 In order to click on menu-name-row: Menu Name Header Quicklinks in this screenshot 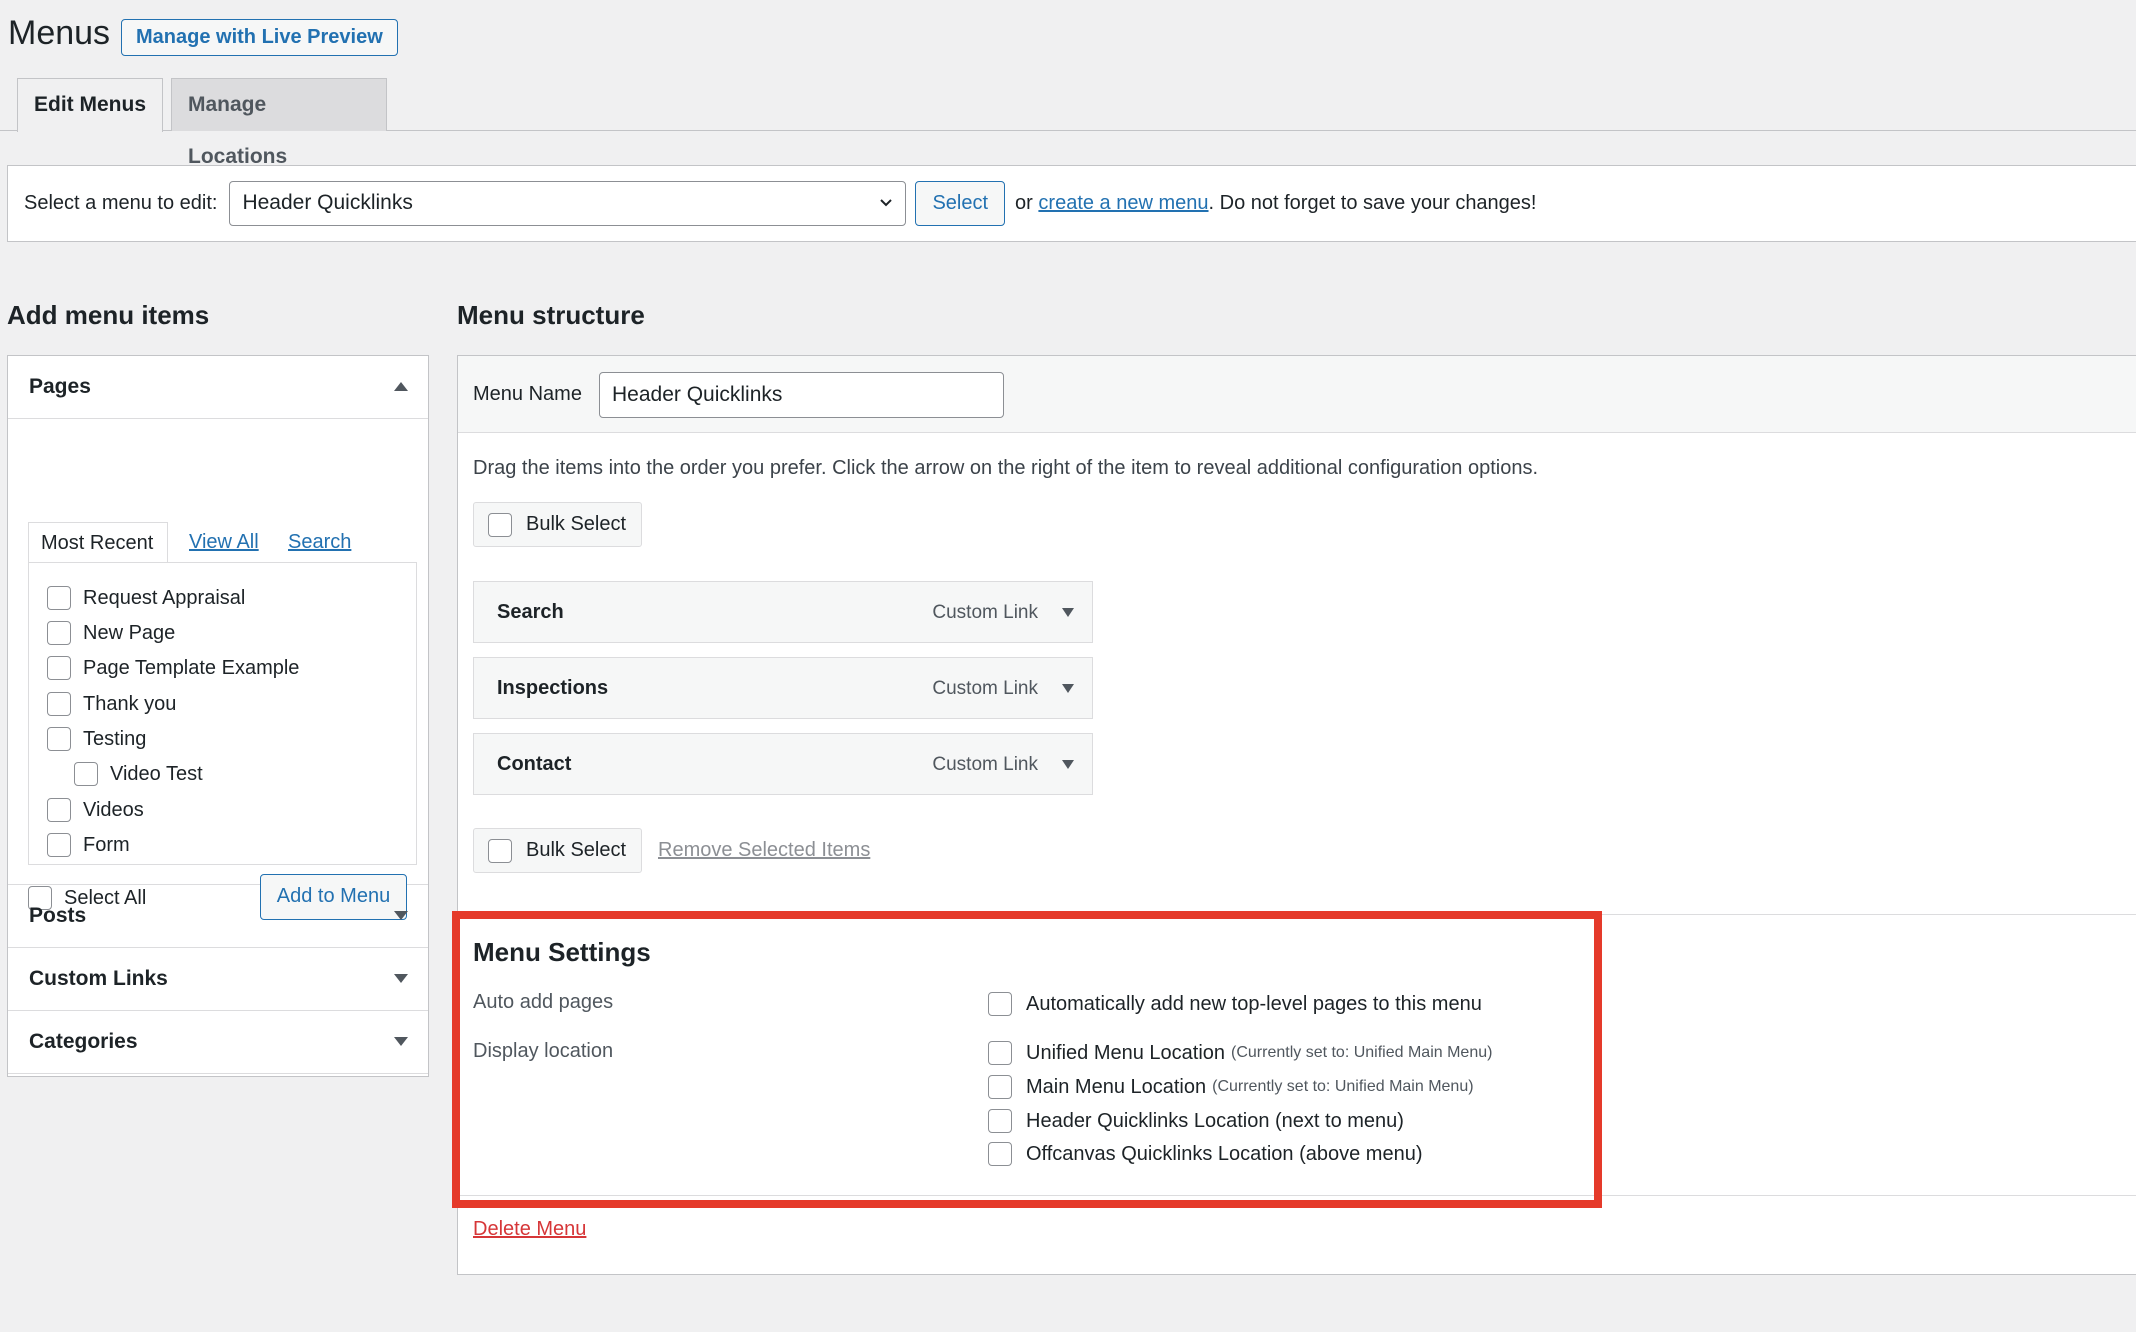, I will do `click(1297, 394)`.